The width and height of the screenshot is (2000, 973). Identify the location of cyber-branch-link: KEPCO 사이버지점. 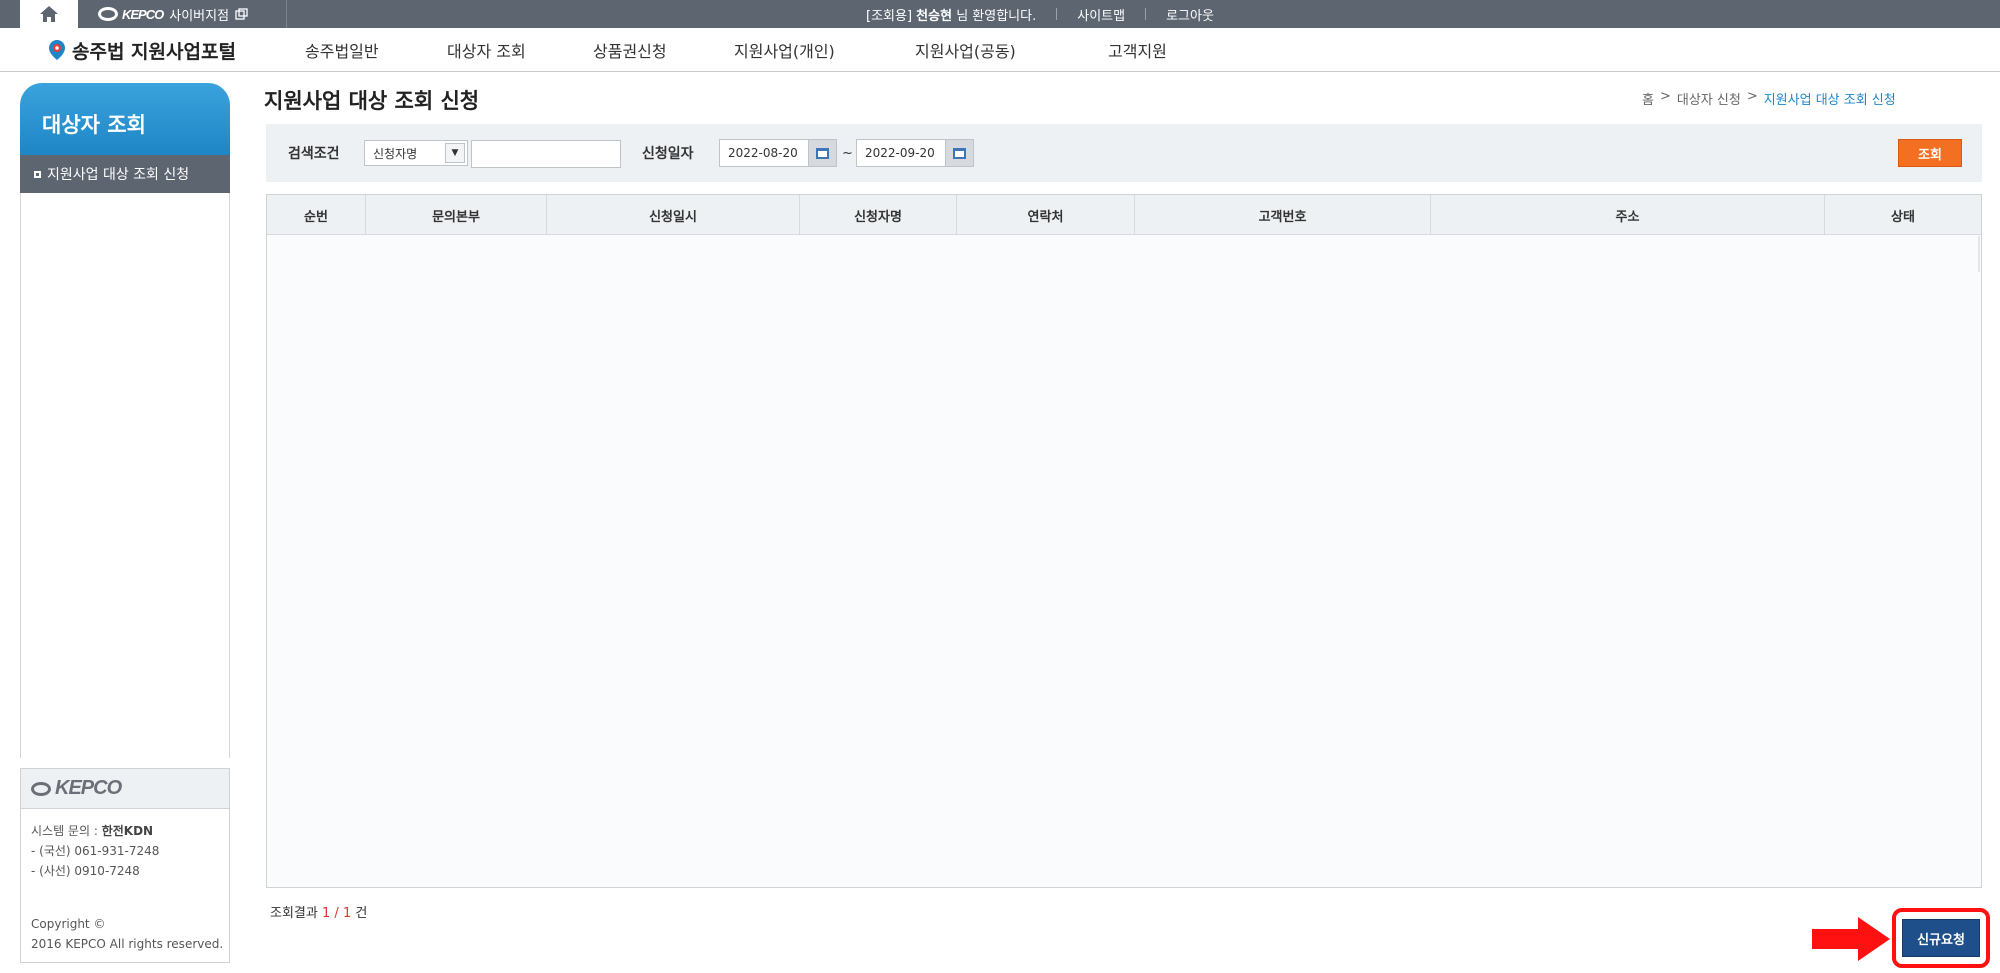
(173, 14).